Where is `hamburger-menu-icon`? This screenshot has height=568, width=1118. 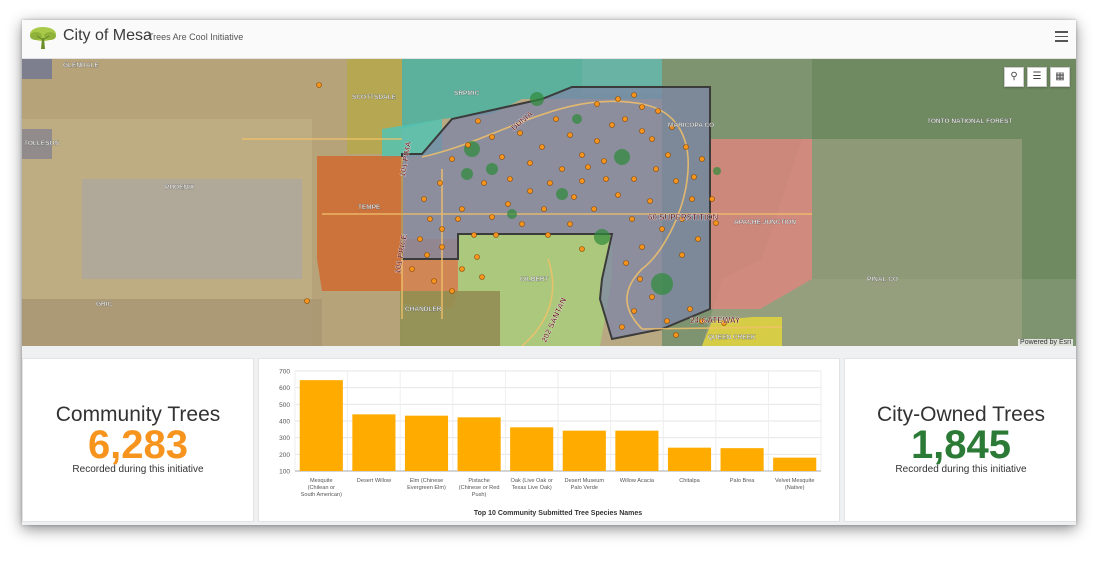 hamburger-menu-icon is located at coordinates (1061, 37).